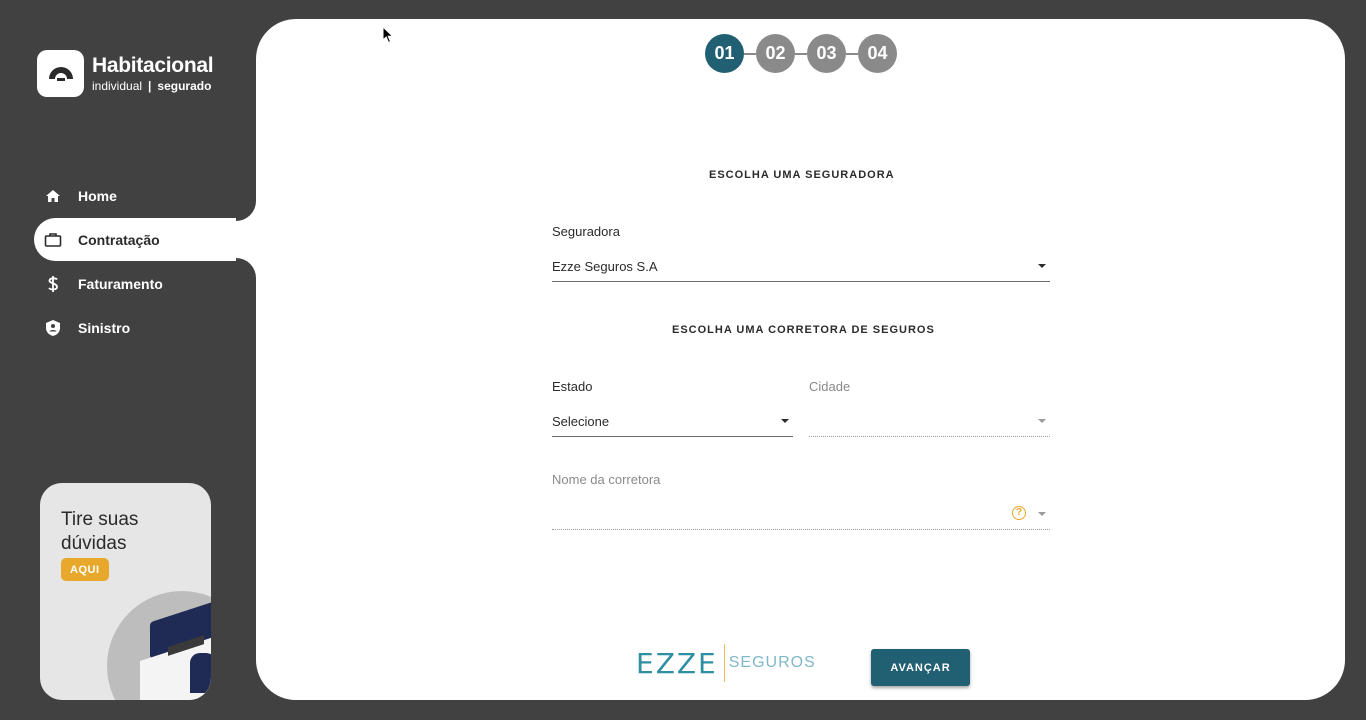 The width and height of the screenshot is (1366, 720). Describe the element at coordinates (100, 531) in the screenshot. I see `help-card-title: Tire suas dúvidas` at that location.